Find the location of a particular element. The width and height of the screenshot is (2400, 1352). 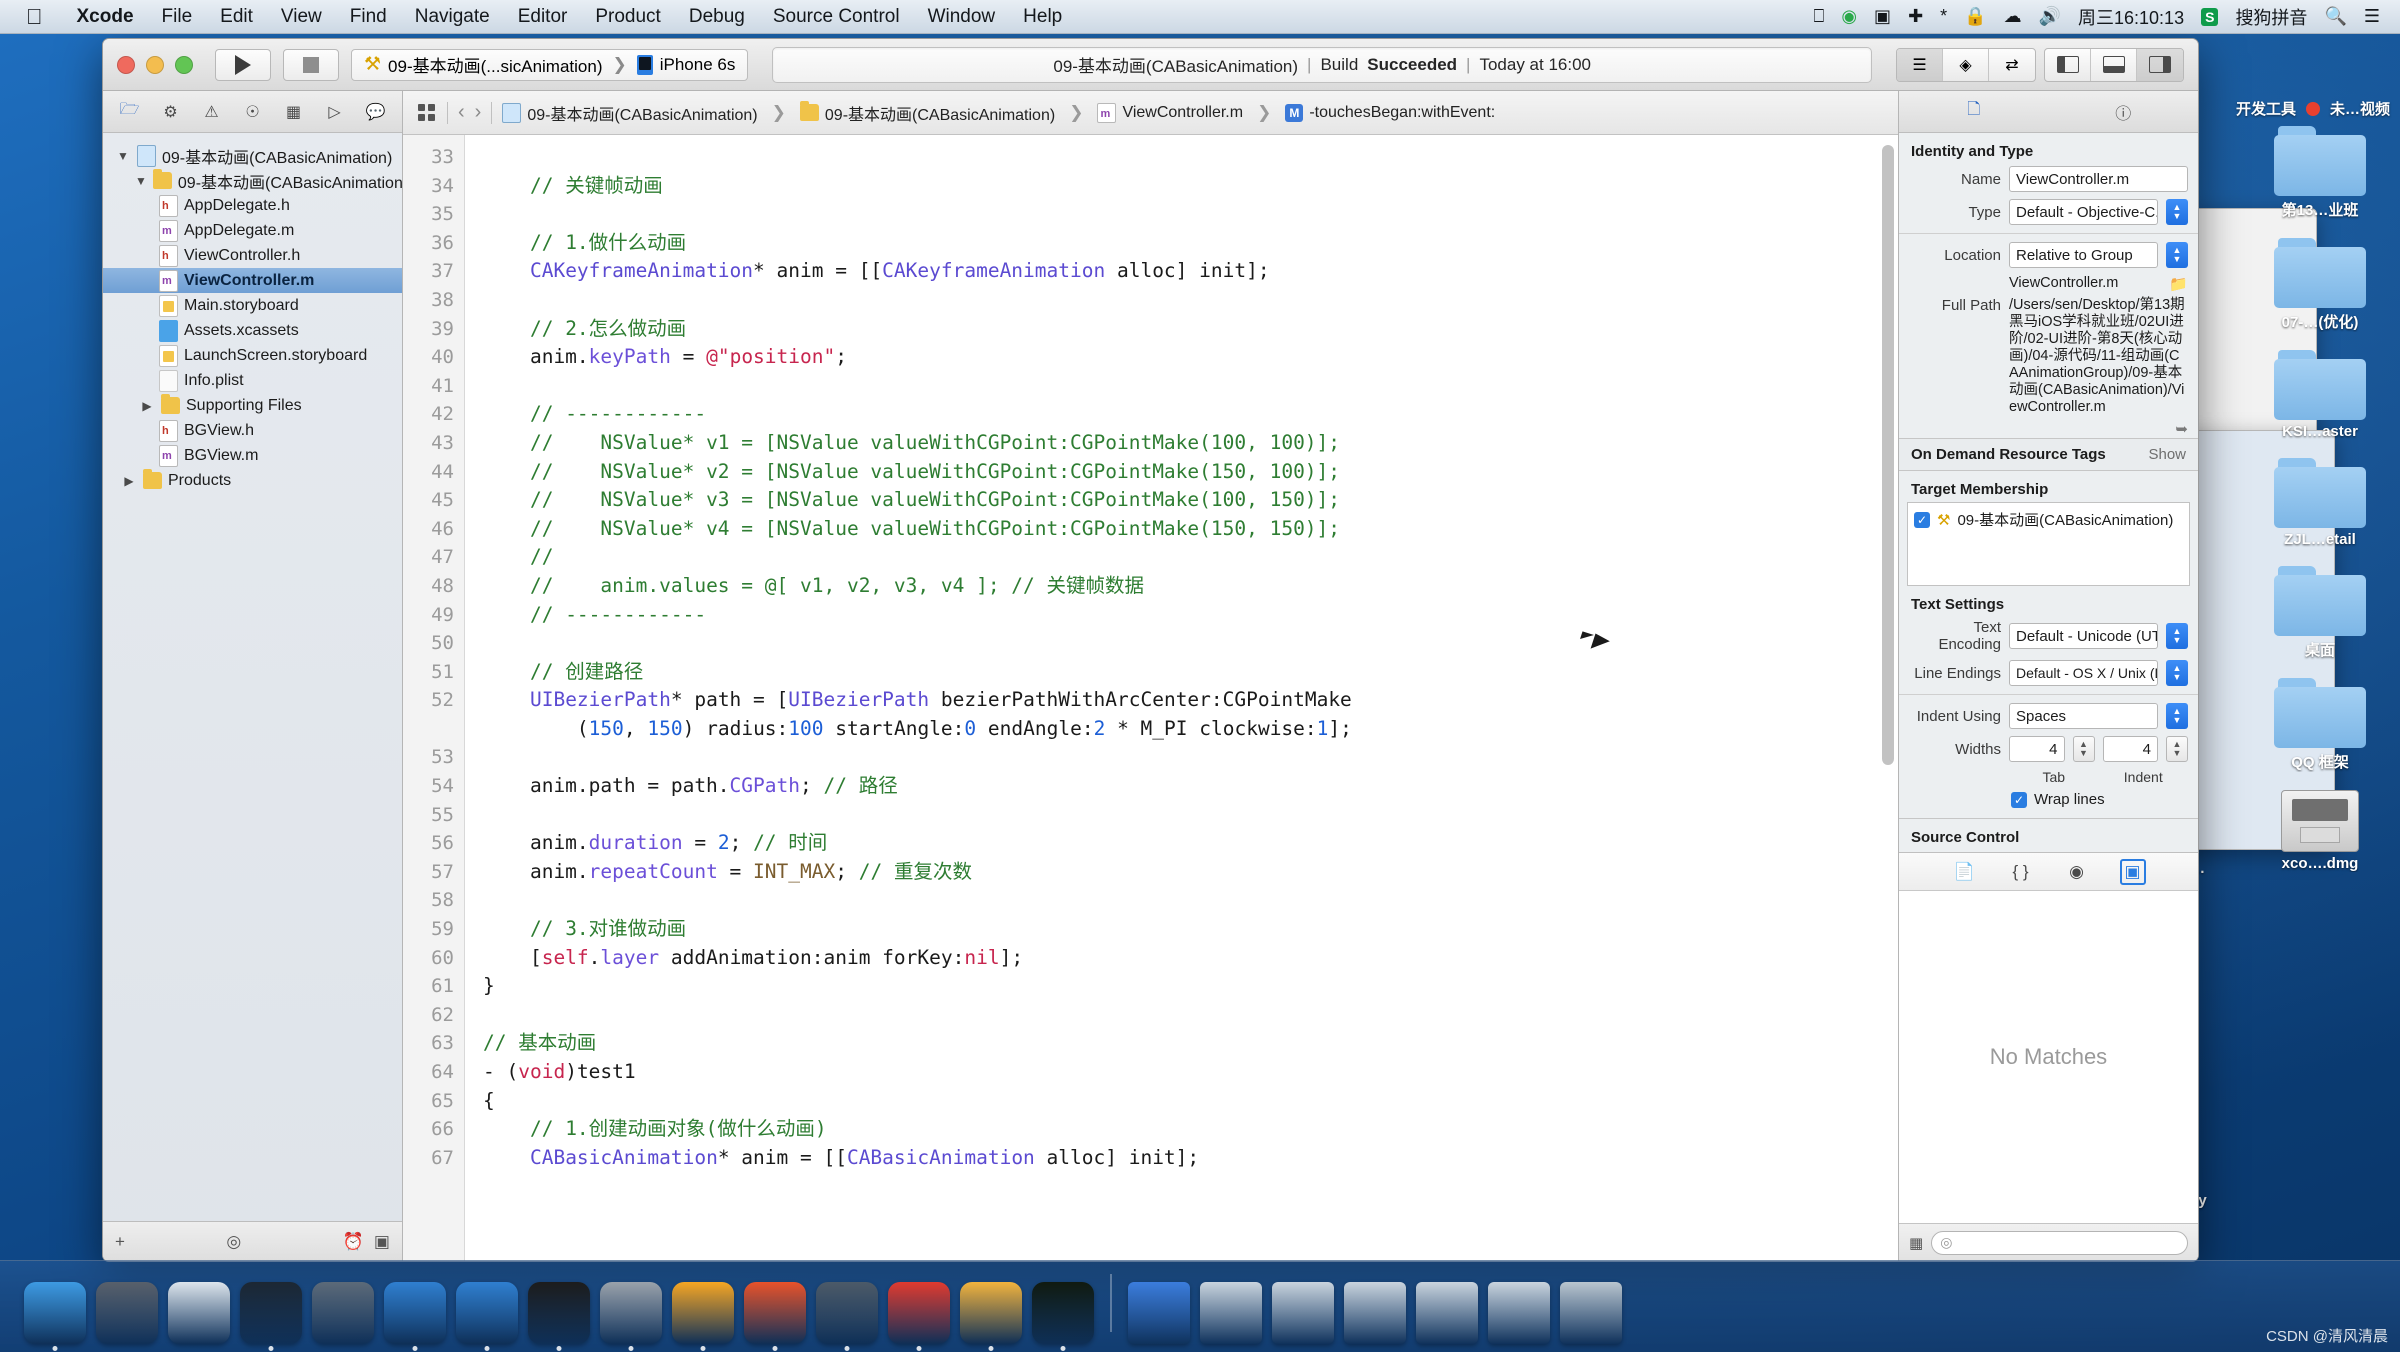

menu-view: View is located at coordinates (301, 17).